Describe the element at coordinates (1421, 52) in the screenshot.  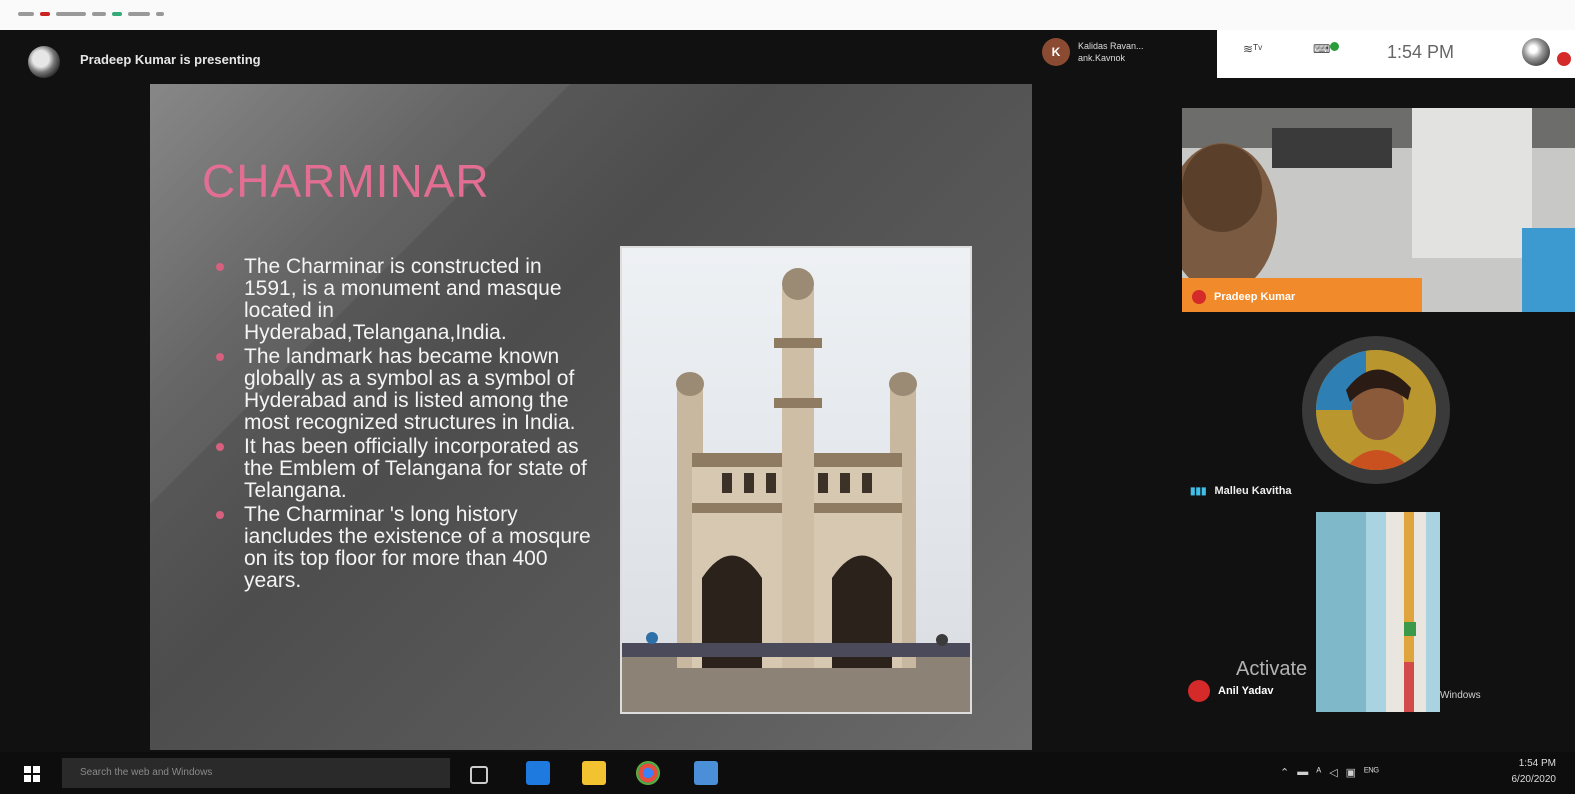
I see `status-time: 1:54 PM` at that location.